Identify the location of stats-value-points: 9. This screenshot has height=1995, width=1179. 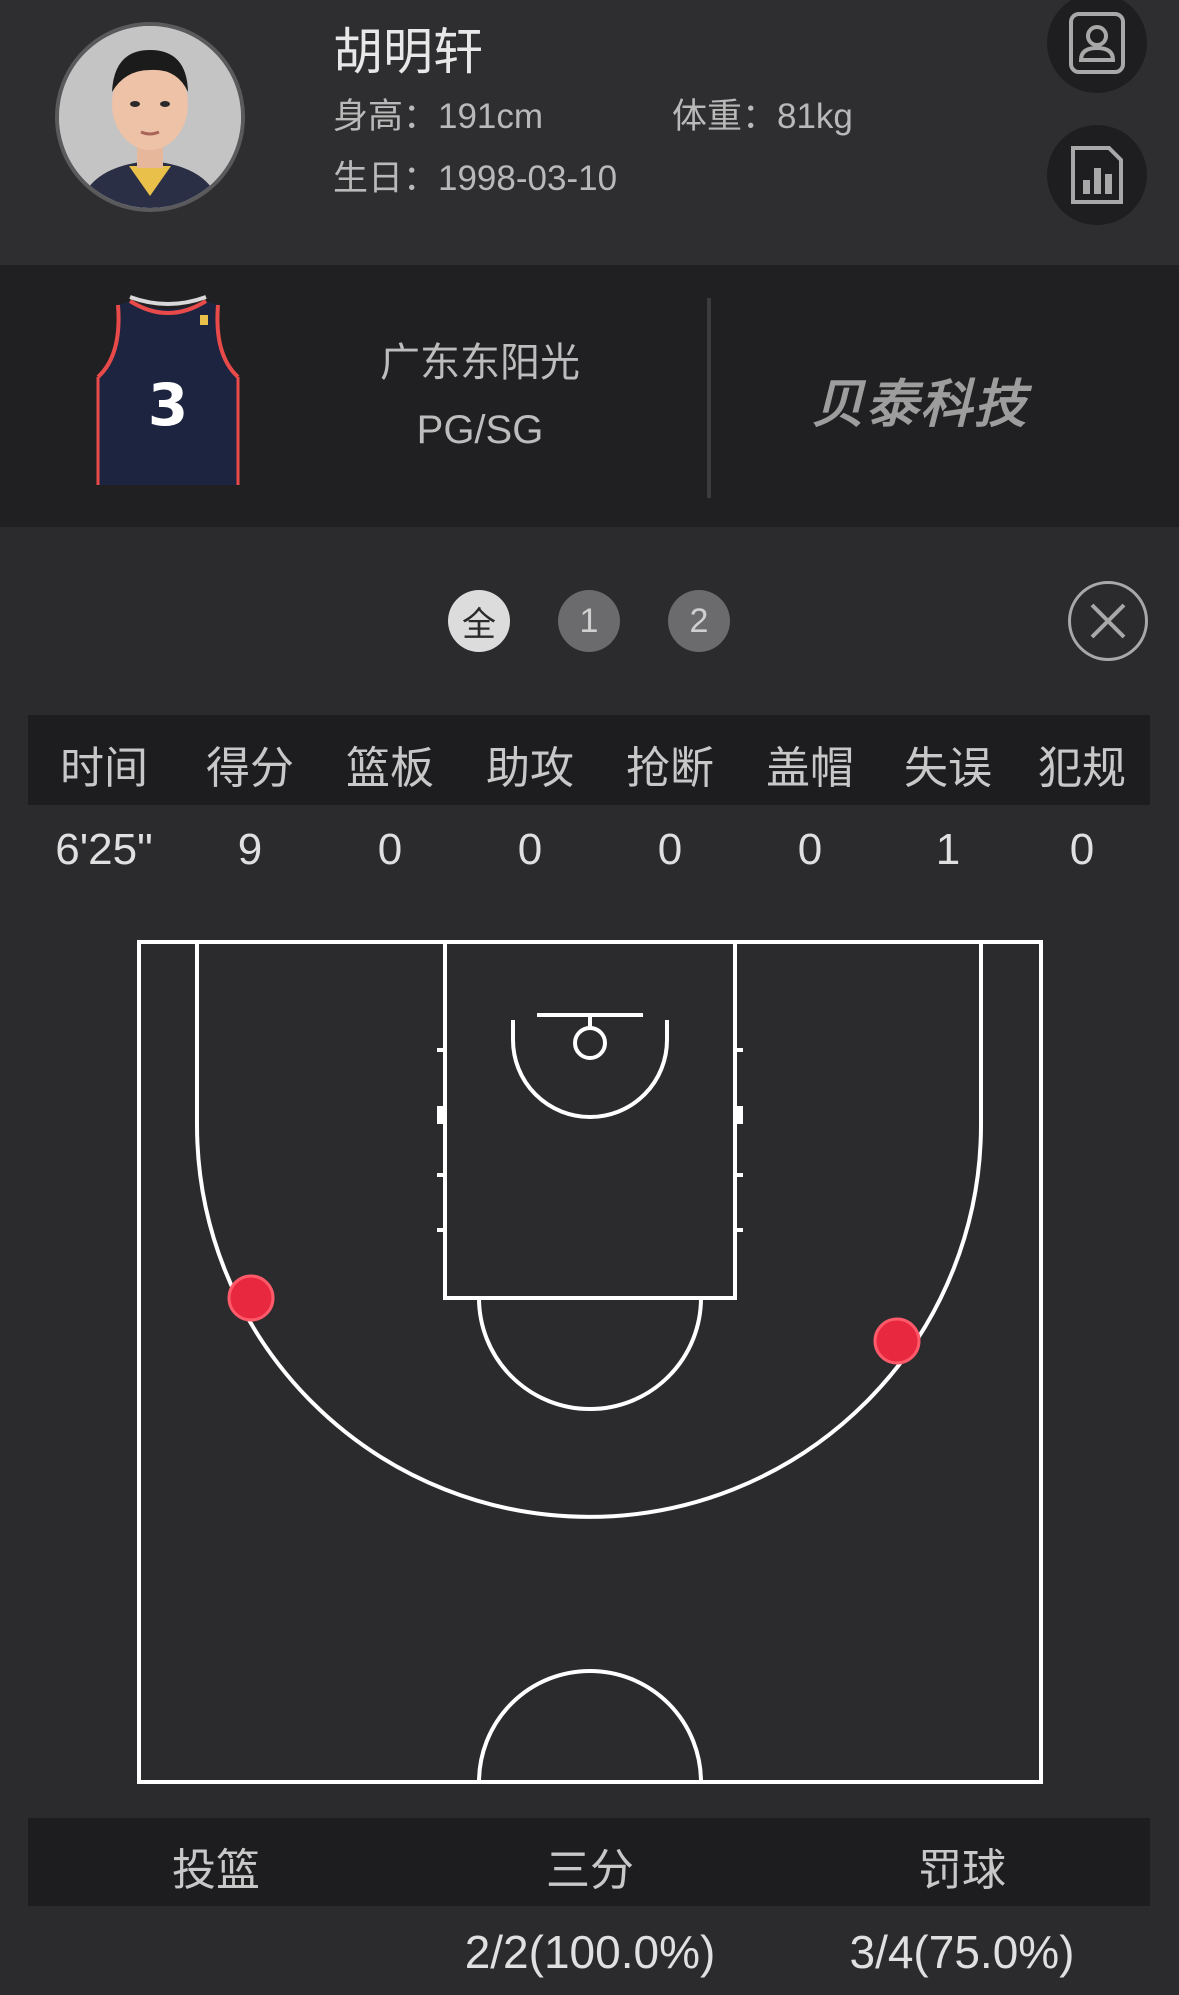
(250, 849).